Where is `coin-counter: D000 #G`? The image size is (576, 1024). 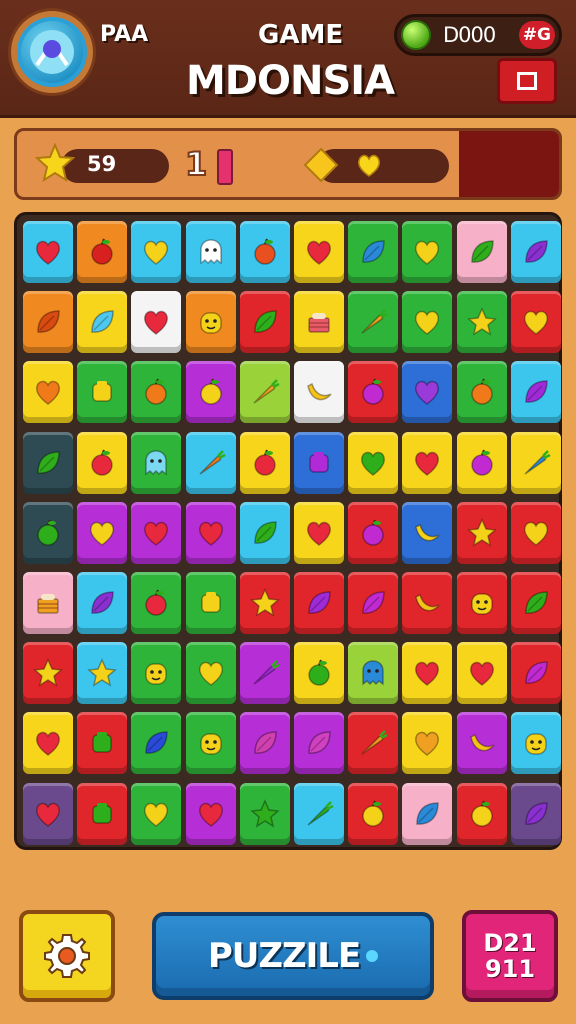
coin-counter: D000 #G is located at coordinates (478, 35).